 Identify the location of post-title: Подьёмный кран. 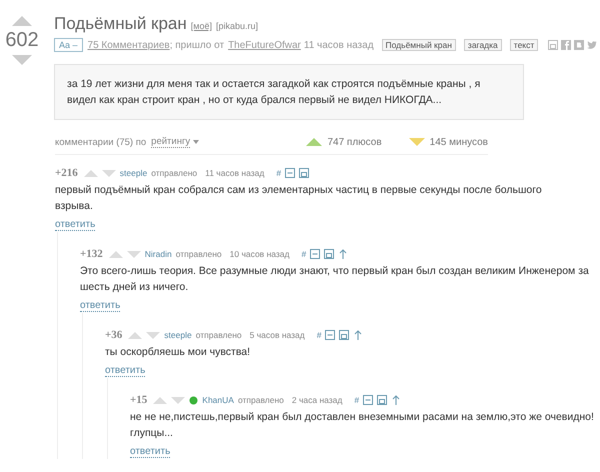
(120, 24).